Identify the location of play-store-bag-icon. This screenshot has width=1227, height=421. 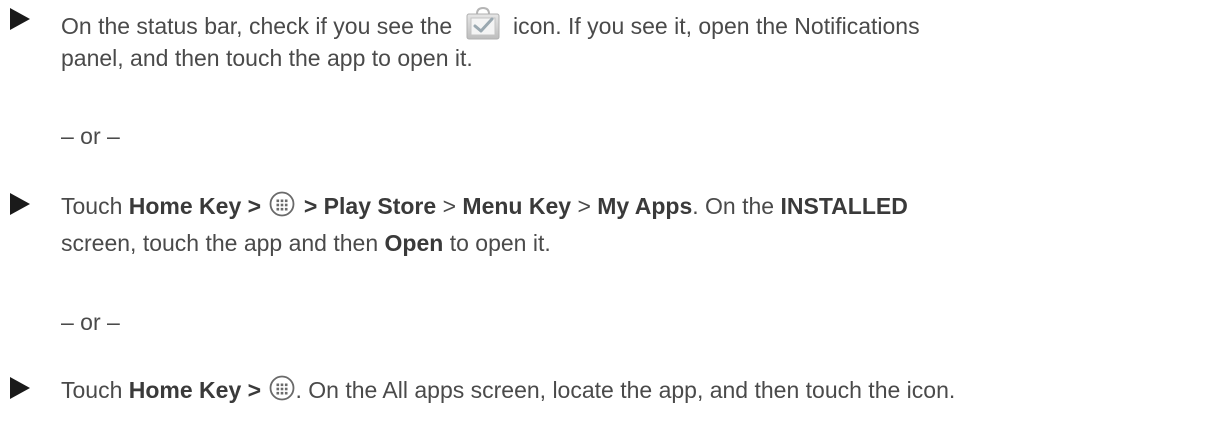
(483, 23).